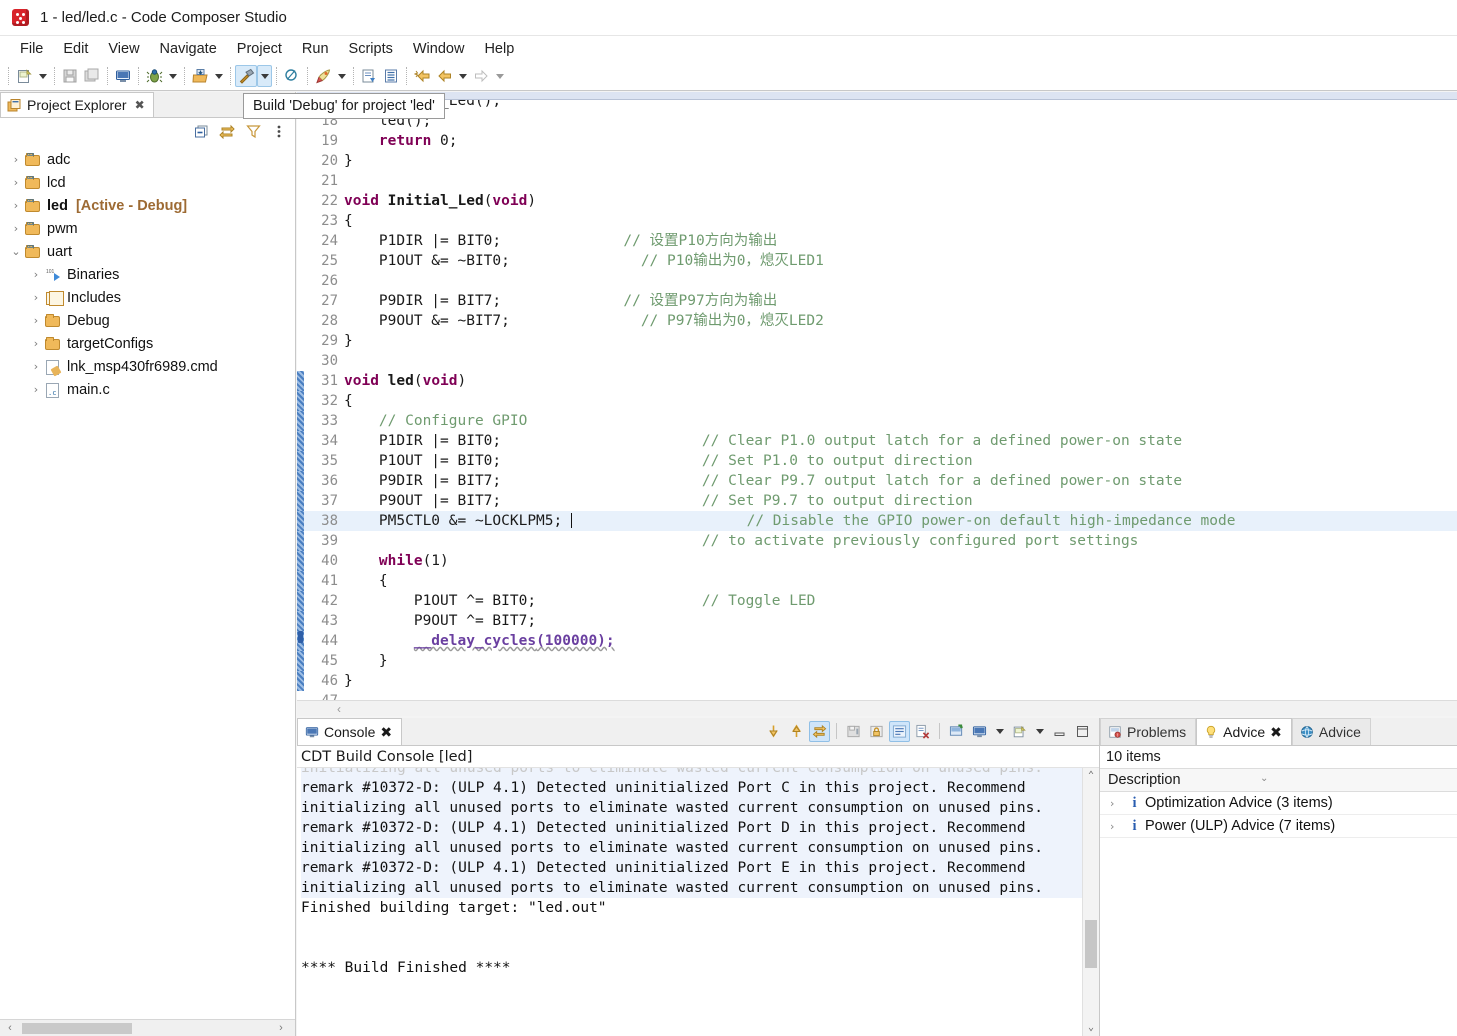  What do you see at coordinates (341, 76) in the screenshot?
I see `run-dropdown` at bounding box center [341, 76].